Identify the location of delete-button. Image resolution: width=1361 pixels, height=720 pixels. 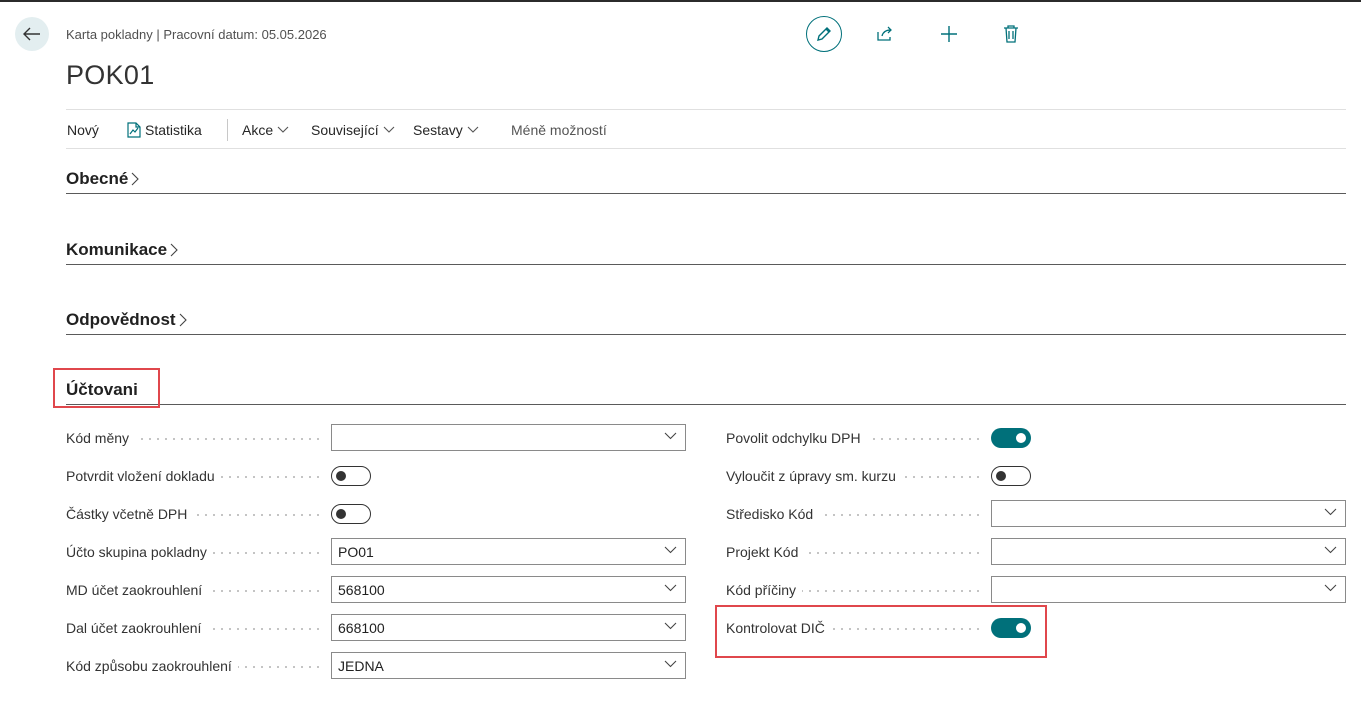
(1011, 34).